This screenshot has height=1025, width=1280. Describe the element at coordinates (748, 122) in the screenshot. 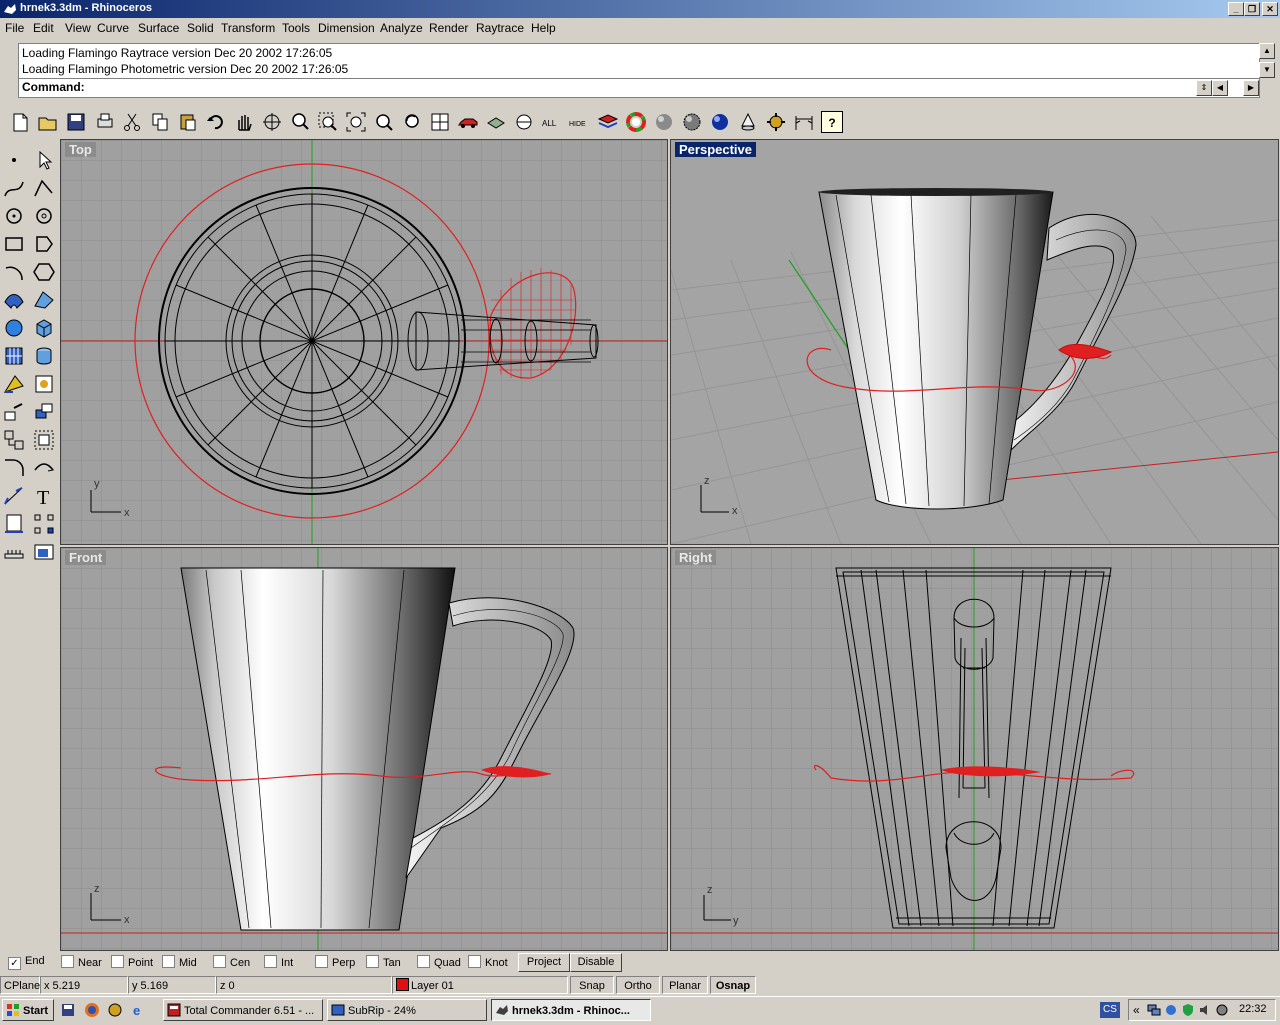

I see `light-icon` at that location.